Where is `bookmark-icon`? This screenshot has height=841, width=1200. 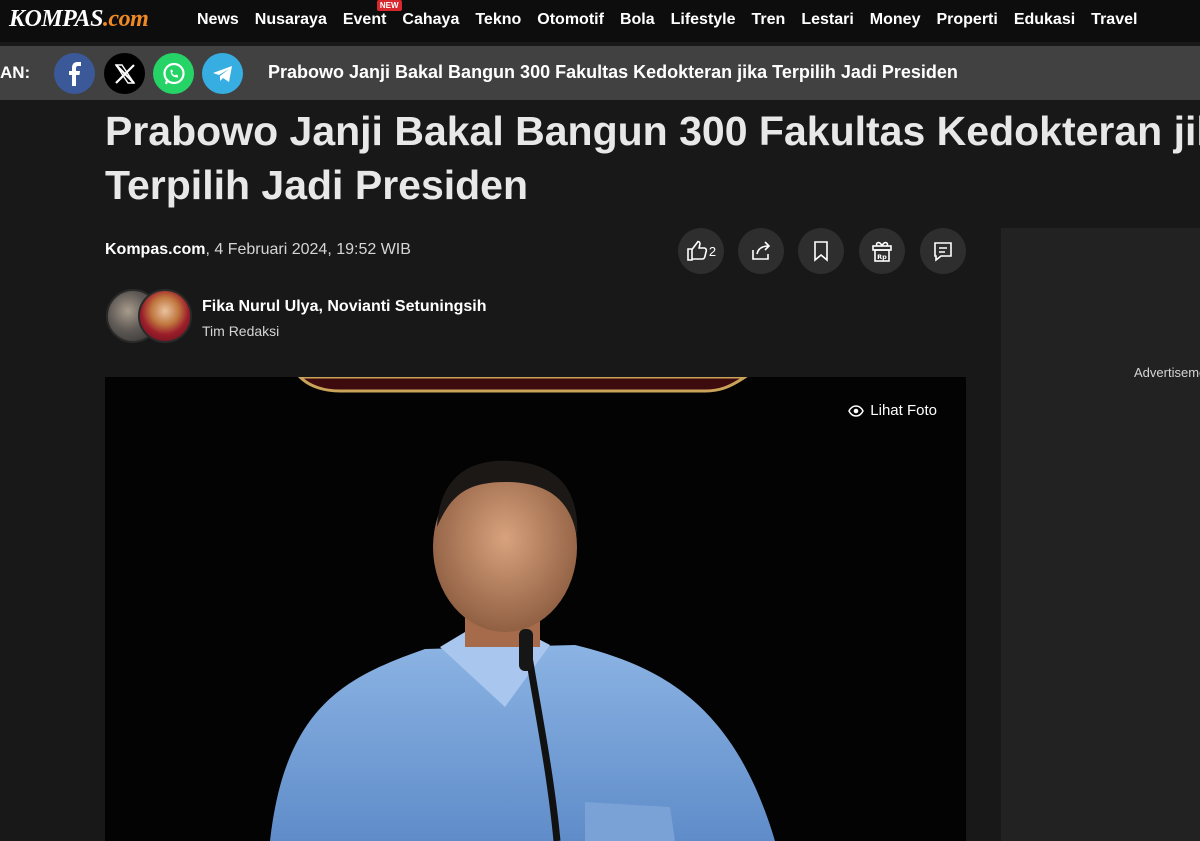 bookmark-icon is located at coordinates (821, 251).